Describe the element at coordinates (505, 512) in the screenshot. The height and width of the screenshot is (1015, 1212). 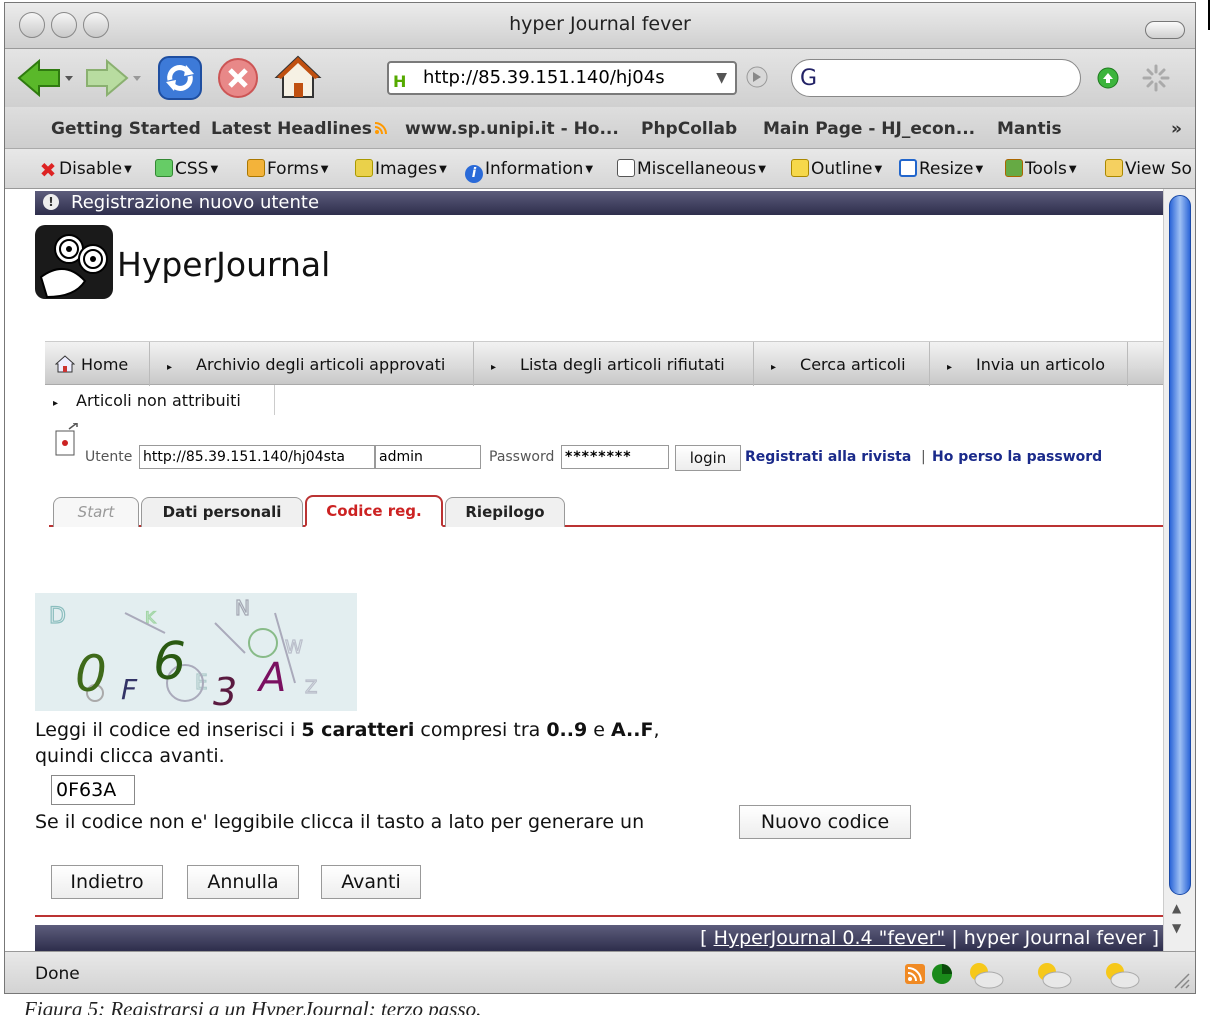
I see `tab-riepilogo: Riepilogo` at that location.